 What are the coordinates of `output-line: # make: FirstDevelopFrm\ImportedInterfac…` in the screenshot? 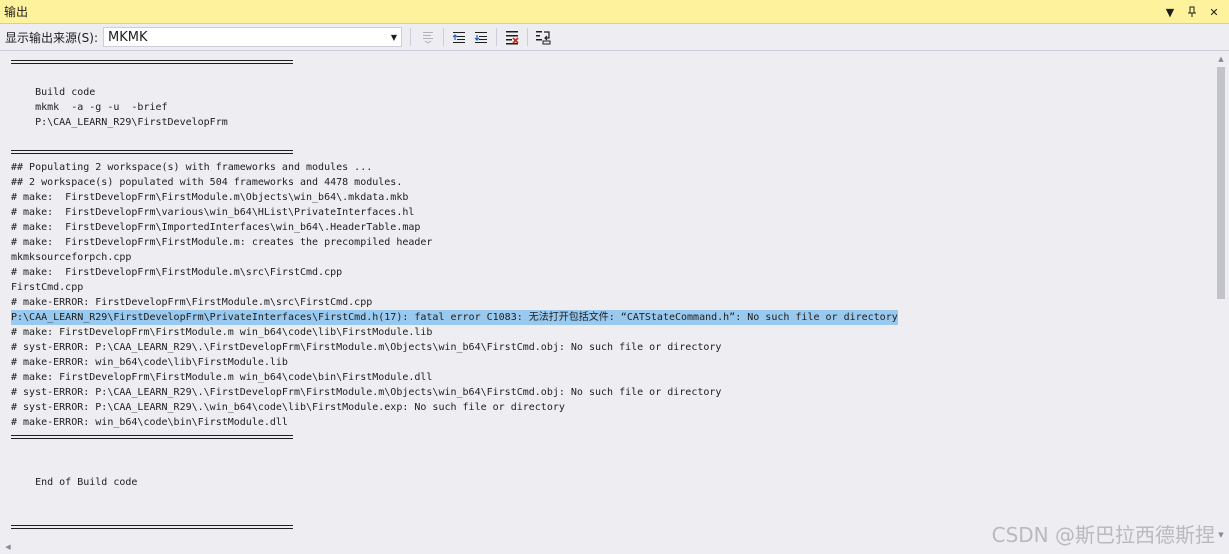 It's located at (216, 227).